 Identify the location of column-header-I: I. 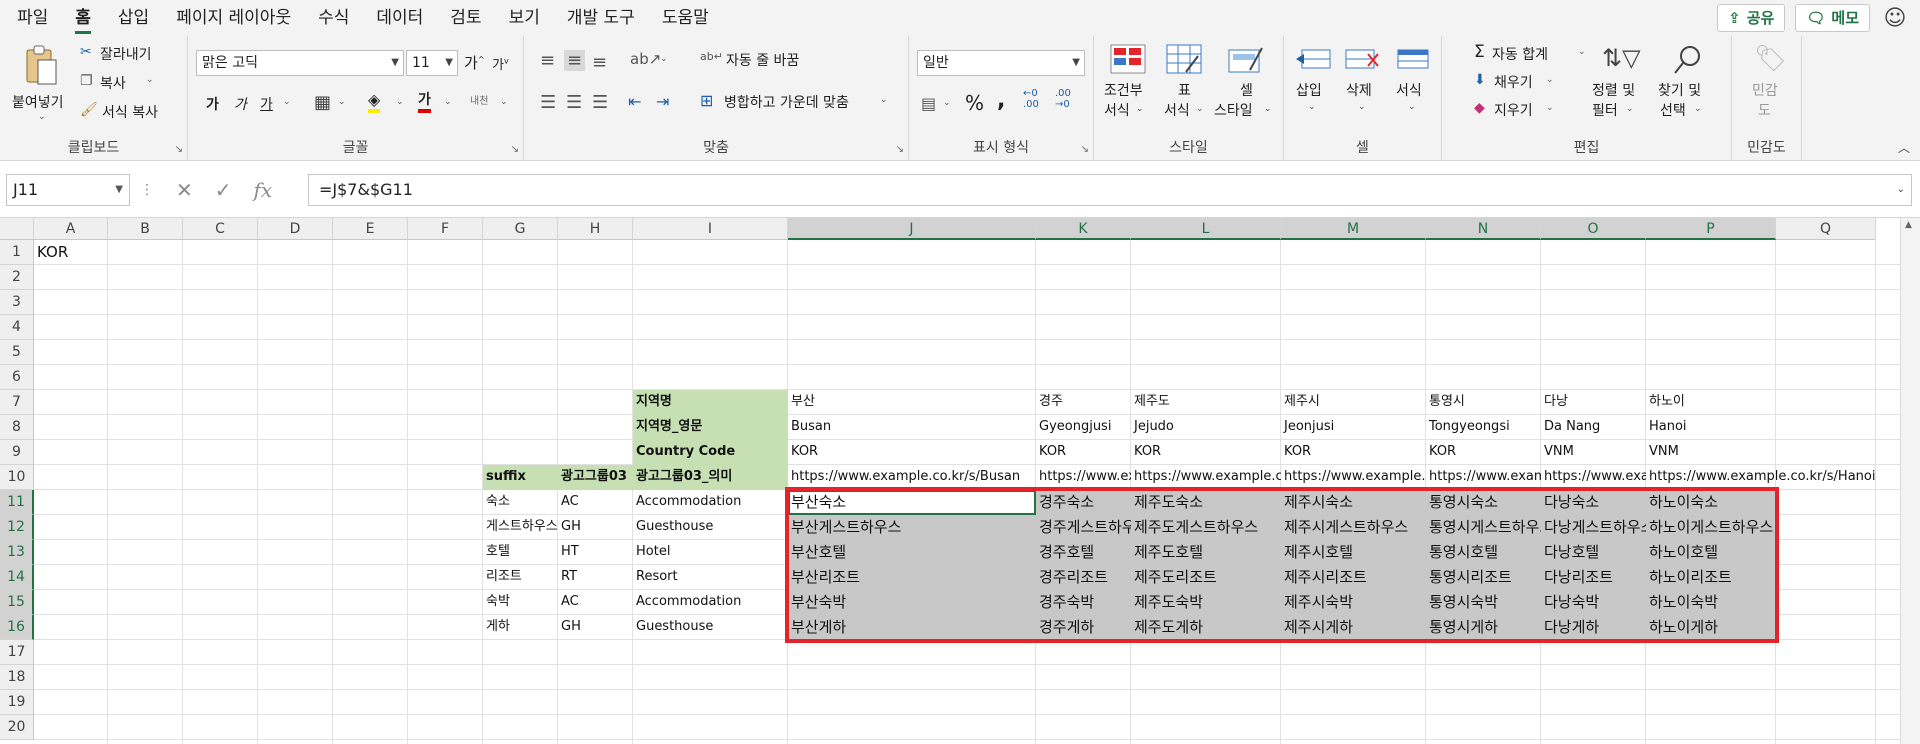
(710, 229).